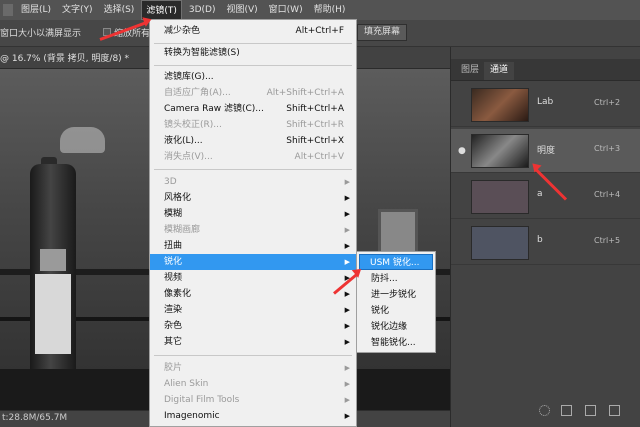  I want to click on menu-item-pixelate: 像素化 ▶, so click(253, 294).